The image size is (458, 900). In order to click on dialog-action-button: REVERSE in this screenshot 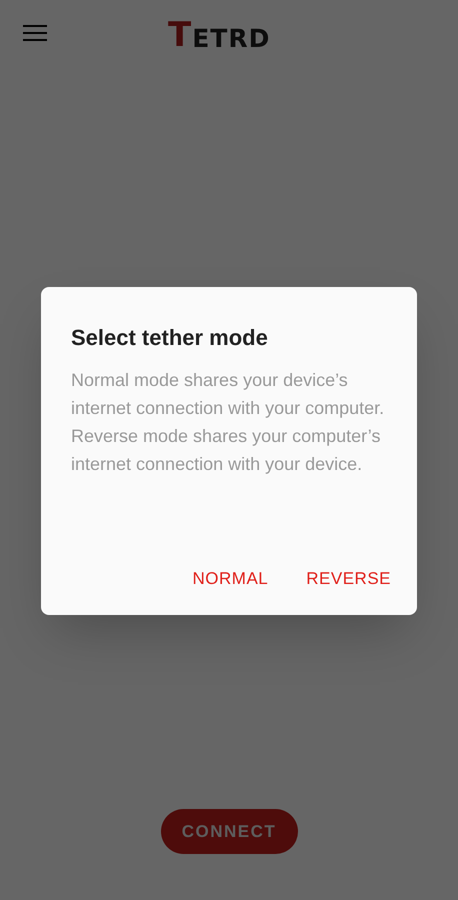, I will do `click(348, 579)`.